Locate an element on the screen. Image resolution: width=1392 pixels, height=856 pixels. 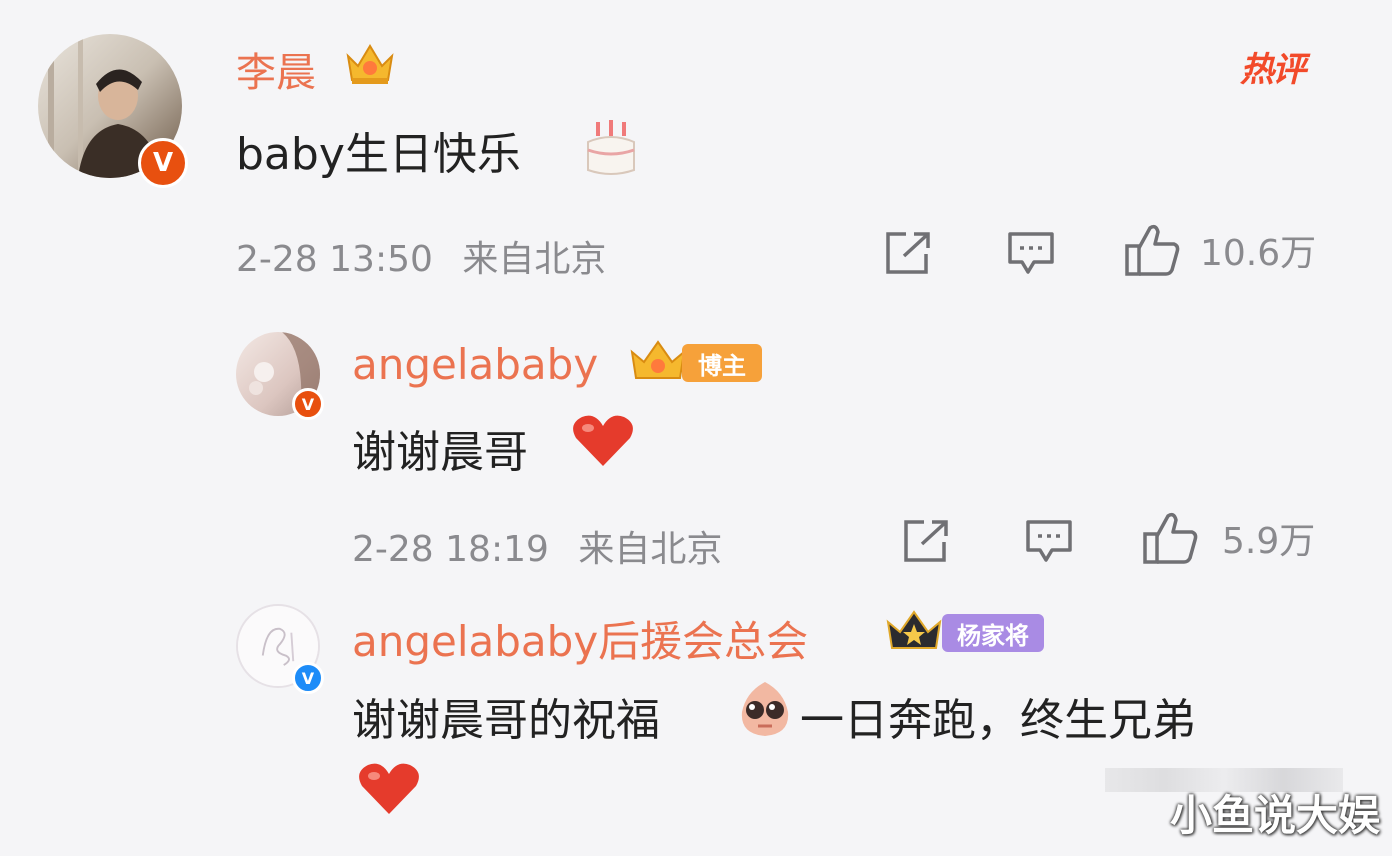
comment-text: 谢谢晨哥的祝福 is located at coordinates (506, 716).